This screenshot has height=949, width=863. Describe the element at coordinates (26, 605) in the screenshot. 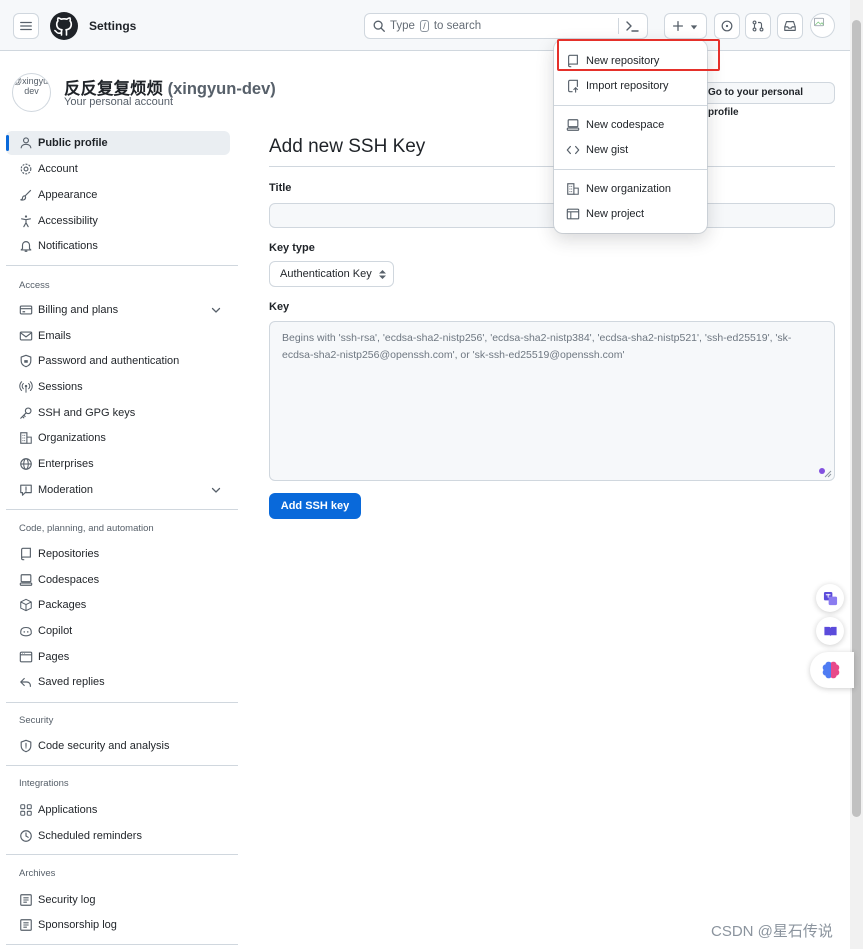

I see `package-icon` at that location.